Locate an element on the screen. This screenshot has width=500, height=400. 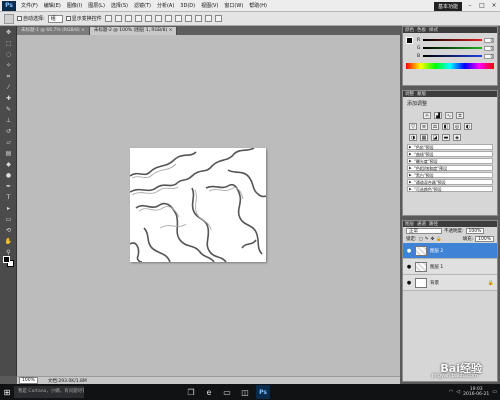
black-white-icon: ◧ is located at coordinates (446, 126).